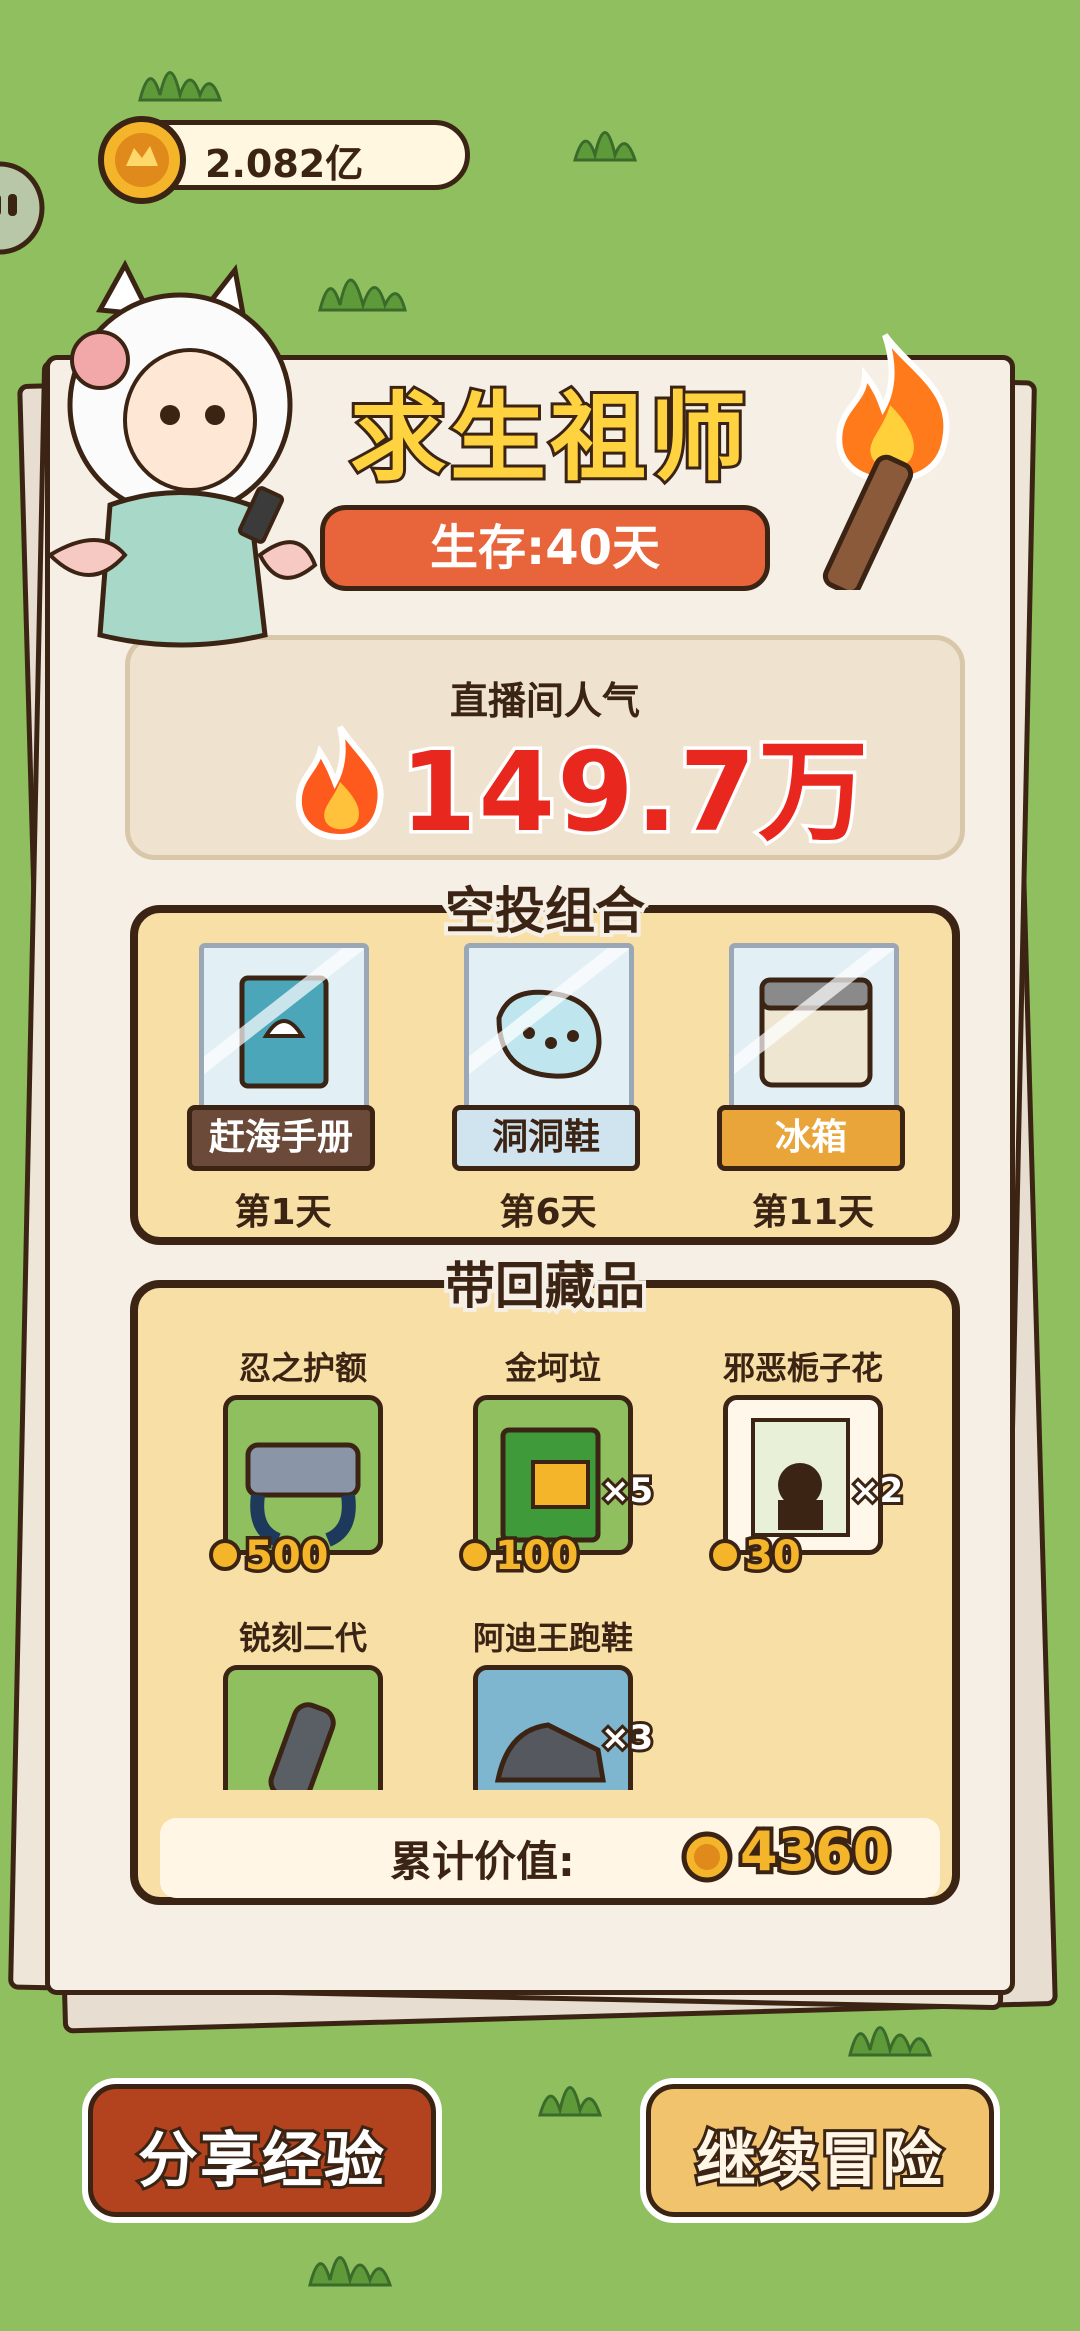 The image size is (1080, 2331). What do you see at coordinates (284, 164) in the screenshot?
I see `coin-amount: 2.082亿` at bounding box center [284, 164].